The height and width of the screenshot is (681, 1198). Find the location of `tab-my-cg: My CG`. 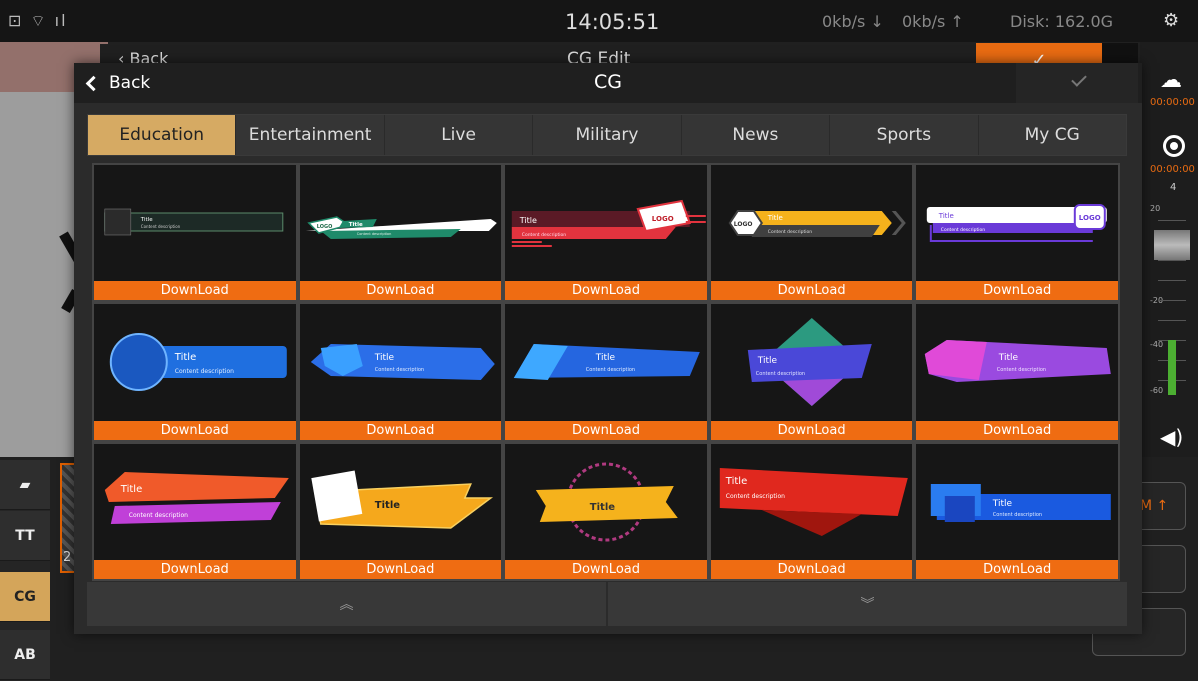

tab-my-cg: My CG is located at coordinates (1052, 135).